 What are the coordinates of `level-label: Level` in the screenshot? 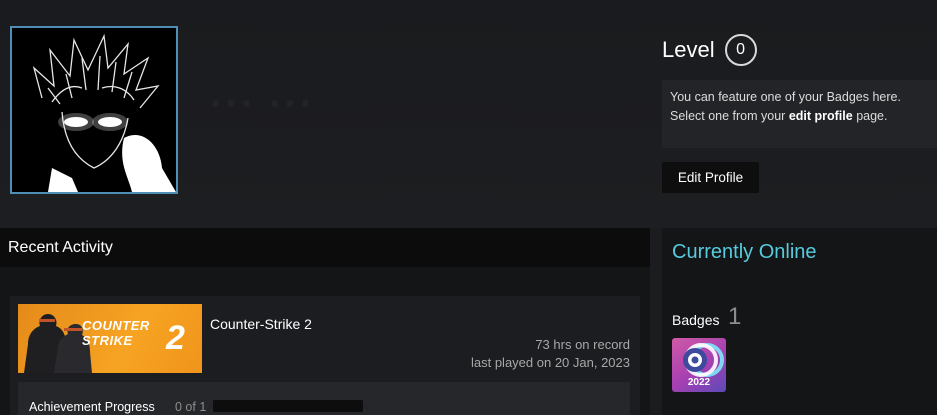 It's located at (688, 49).